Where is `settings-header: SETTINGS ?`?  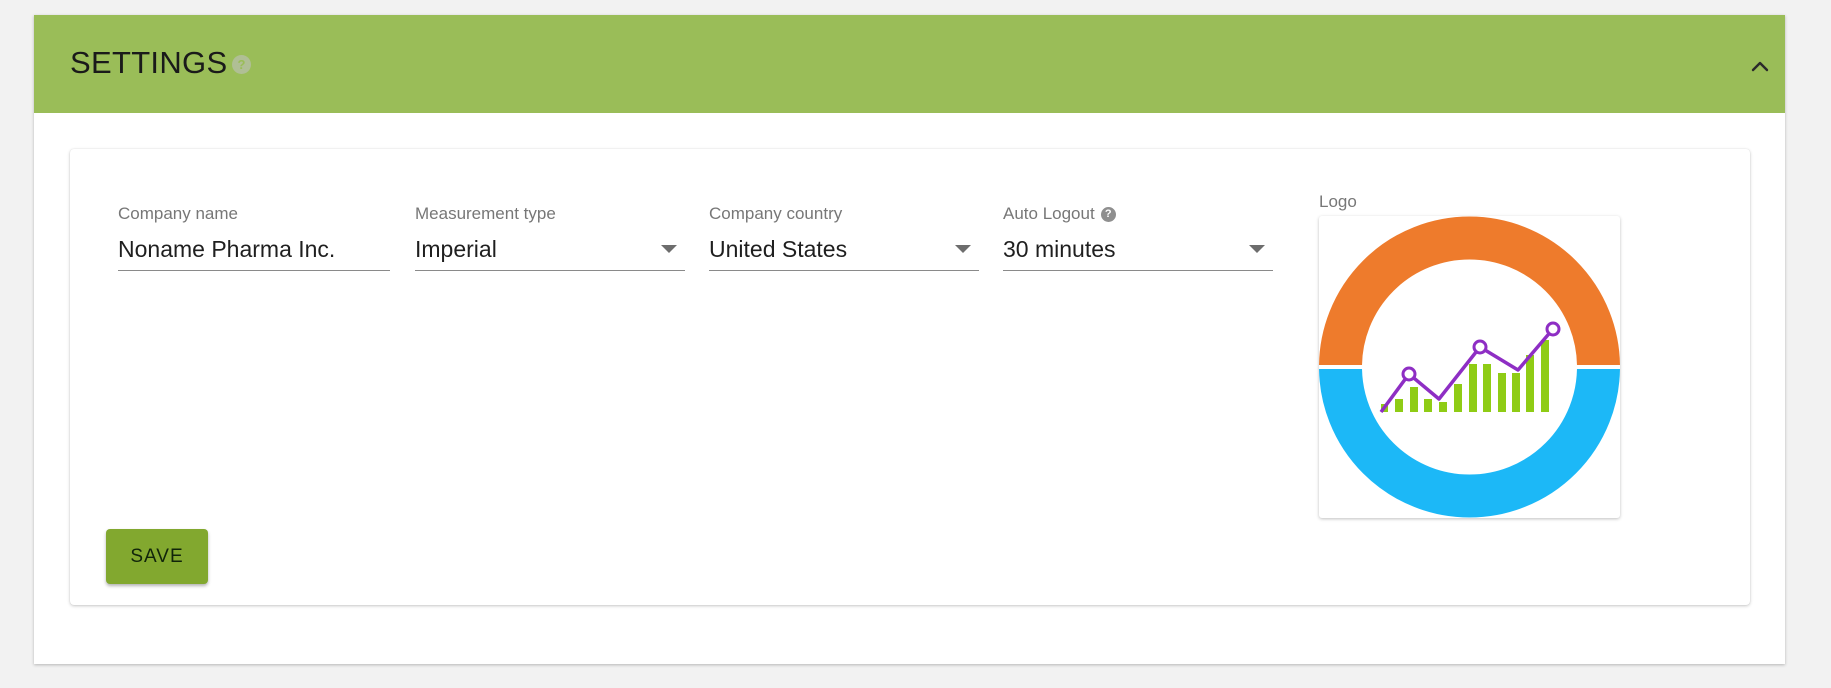 settings-header: SETTINGS ? is located at coordinates (909, 64).